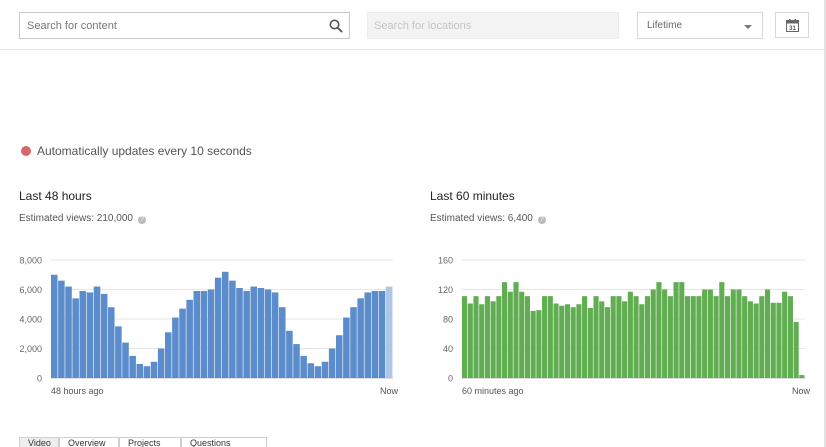  I want to click on views-60m-x-end-label: Now, so click(801, 391).